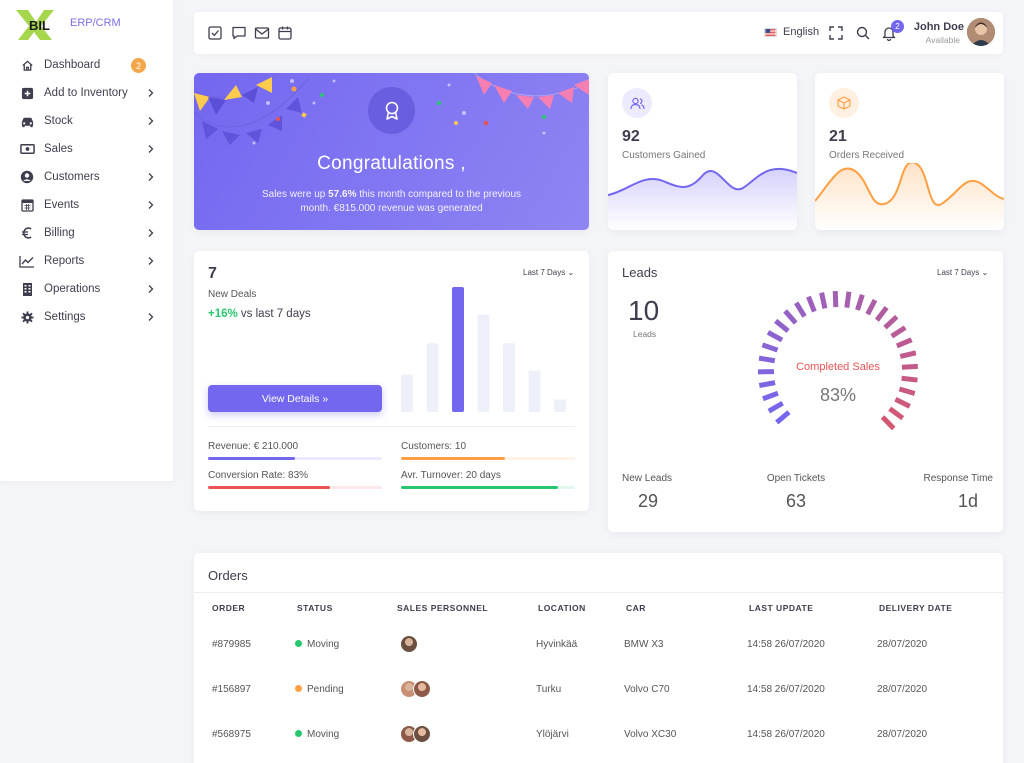 The image size is (1024, 763). Describe the element at coordinates (262, 33) in the screenshot. I see `mail-icon` at that location.